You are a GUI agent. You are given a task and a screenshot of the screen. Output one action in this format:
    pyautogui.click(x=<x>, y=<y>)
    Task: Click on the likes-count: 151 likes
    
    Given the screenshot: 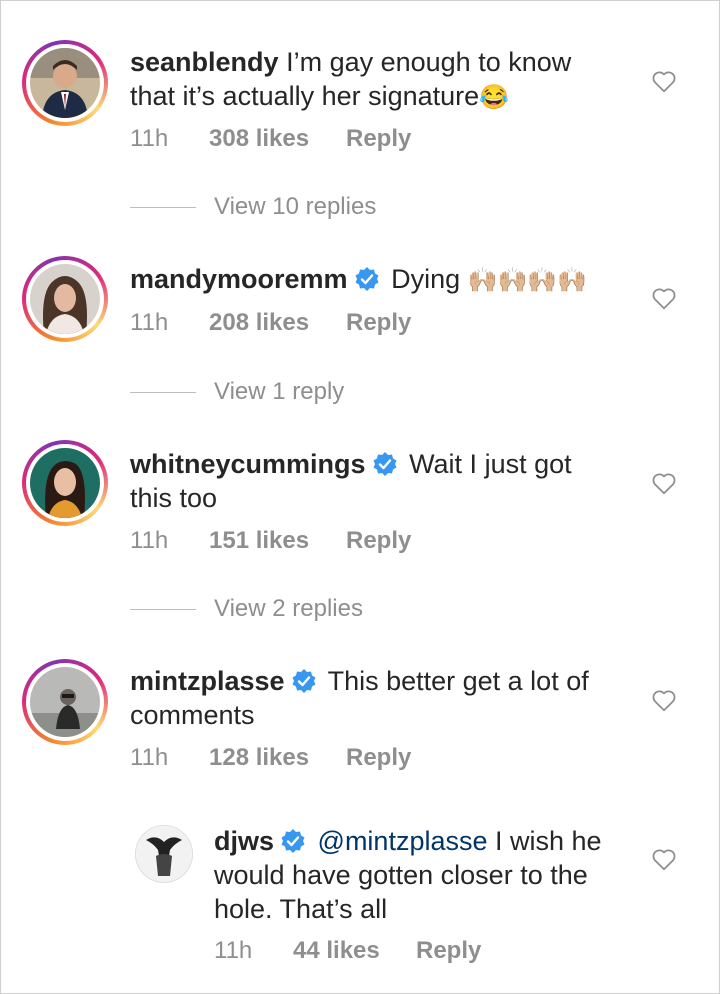 What is the action you would take?
    pyautogui.click(x=259, y=541)
    